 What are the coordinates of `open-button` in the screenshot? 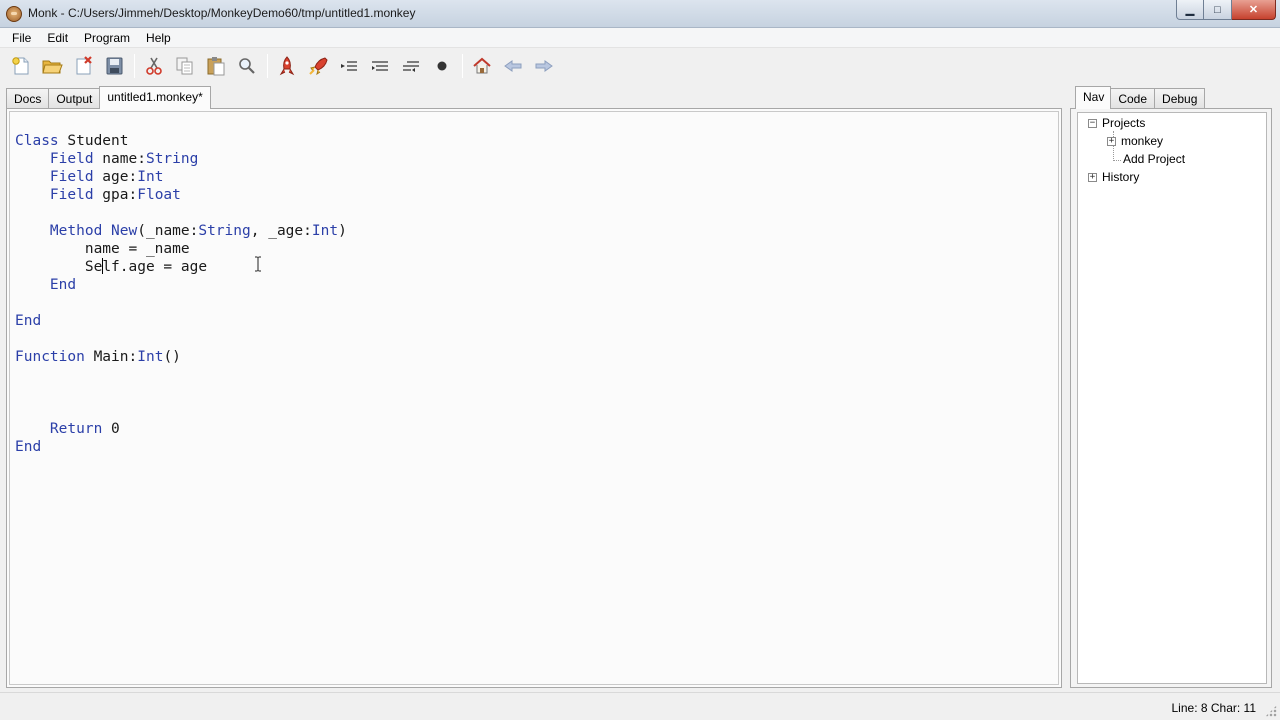 It's located at (52, 66).